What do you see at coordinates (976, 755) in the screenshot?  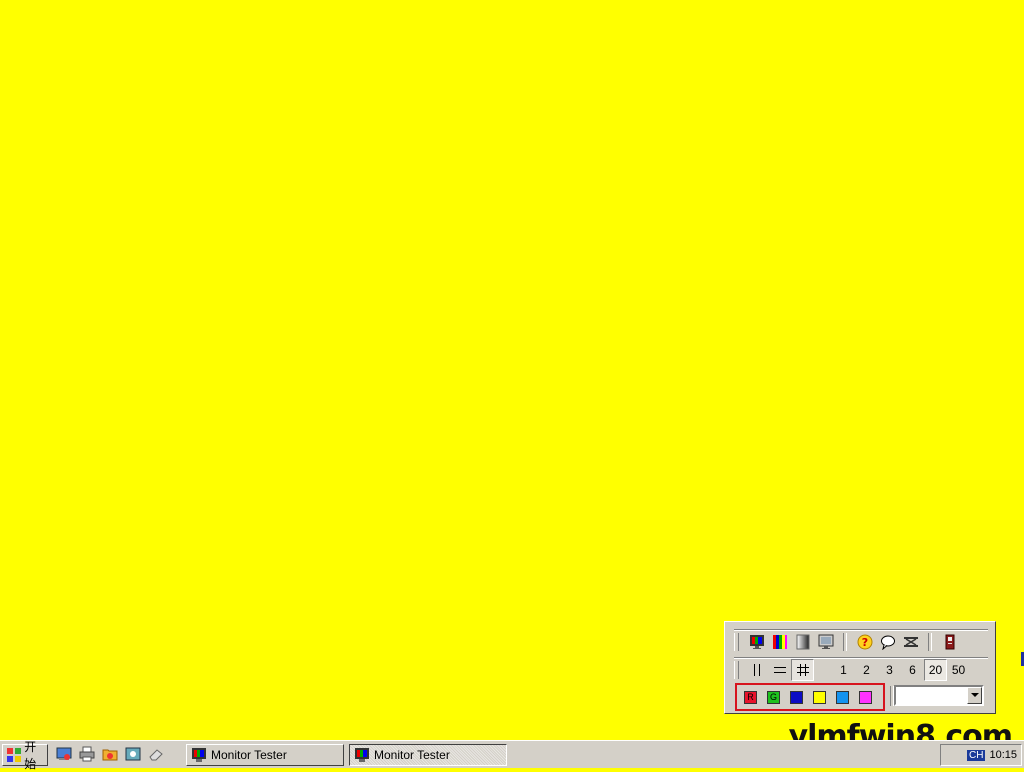 I see `ime-indicator: CH` at bounding box center [976, 755].